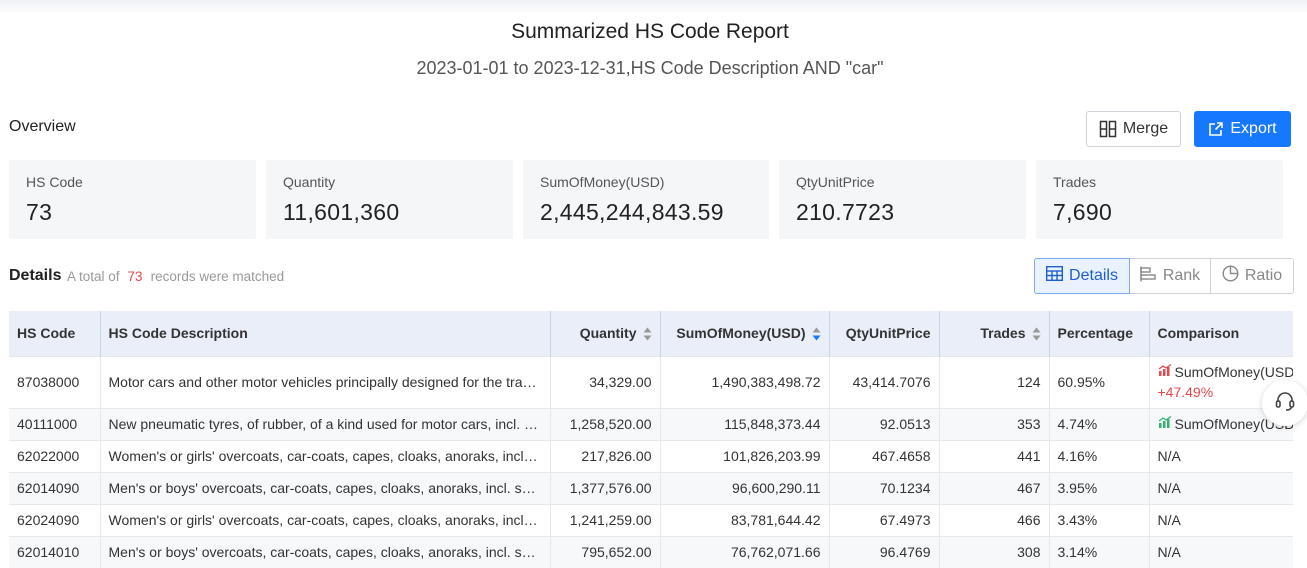 The image size is (1307, 568). What do you see at coordinates (605, 333) in the screenshot?
I see `column-header-quantity: Quantity` at bounding box center [605, 333].